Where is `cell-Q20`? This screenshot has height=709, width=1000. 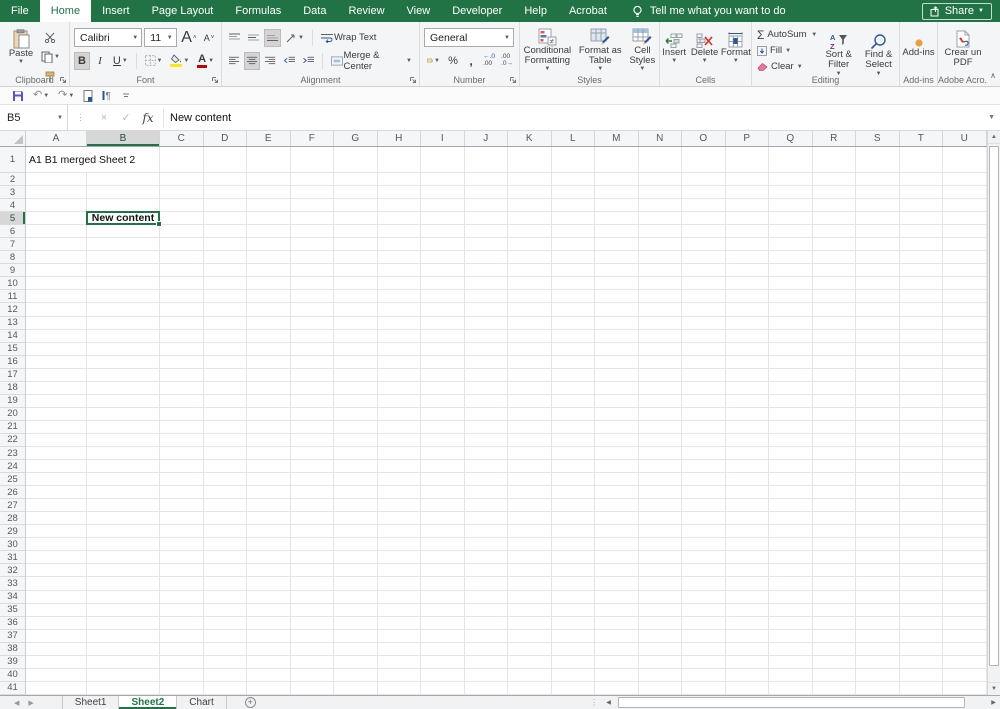 cell-Q20 is located at coordinates (791, 414).